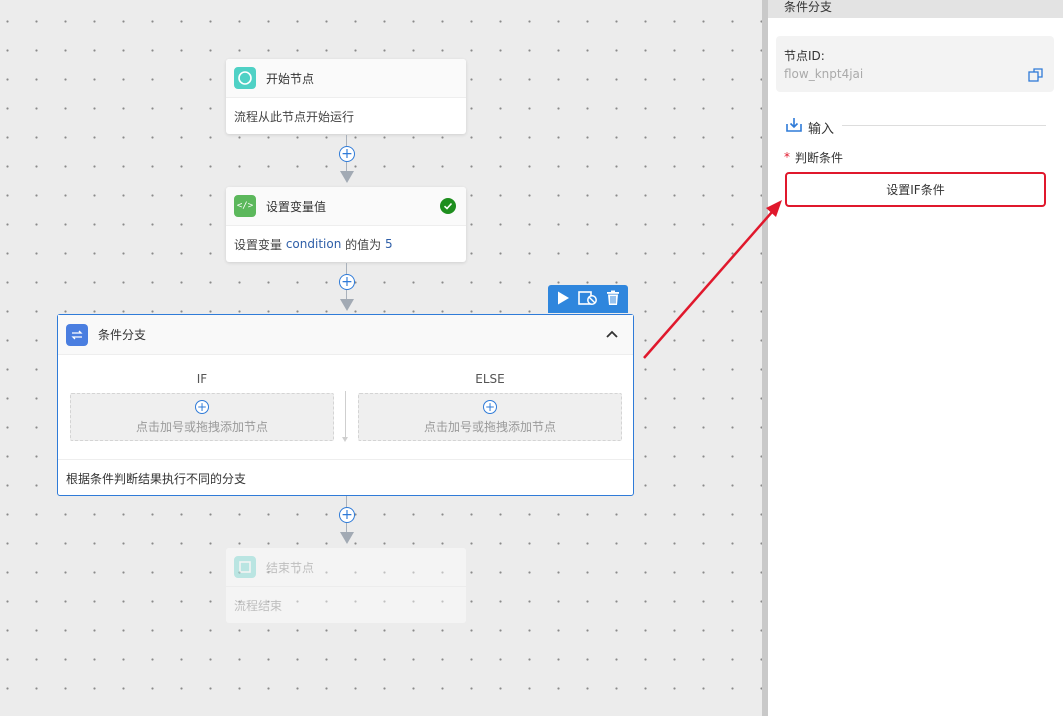  What do you see at coordinates (345, 335) in the screenshot?
I see `condition-node-header: 条件分支` at bounding box center [345, 335].